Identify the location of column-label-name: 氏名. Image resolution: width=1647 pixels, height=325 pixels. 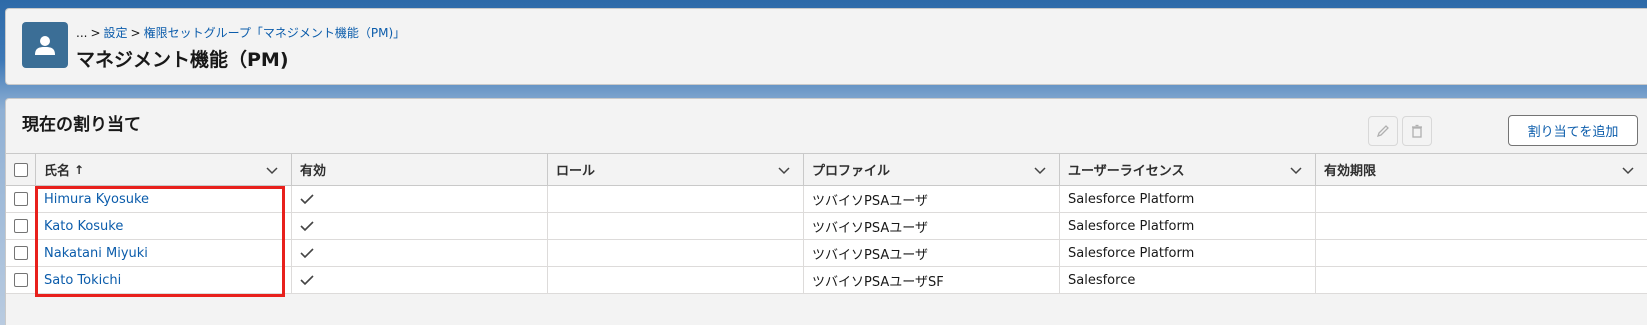
(57, 171).